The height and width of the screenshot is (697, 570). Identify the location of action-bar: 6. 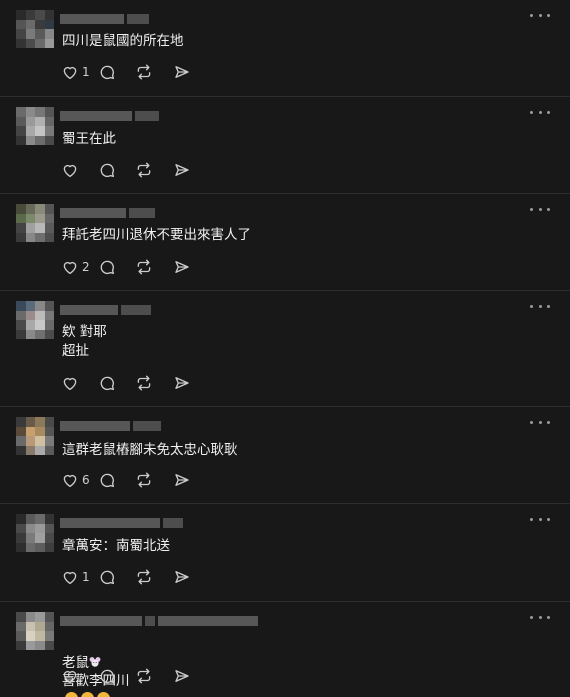
(126, 480).